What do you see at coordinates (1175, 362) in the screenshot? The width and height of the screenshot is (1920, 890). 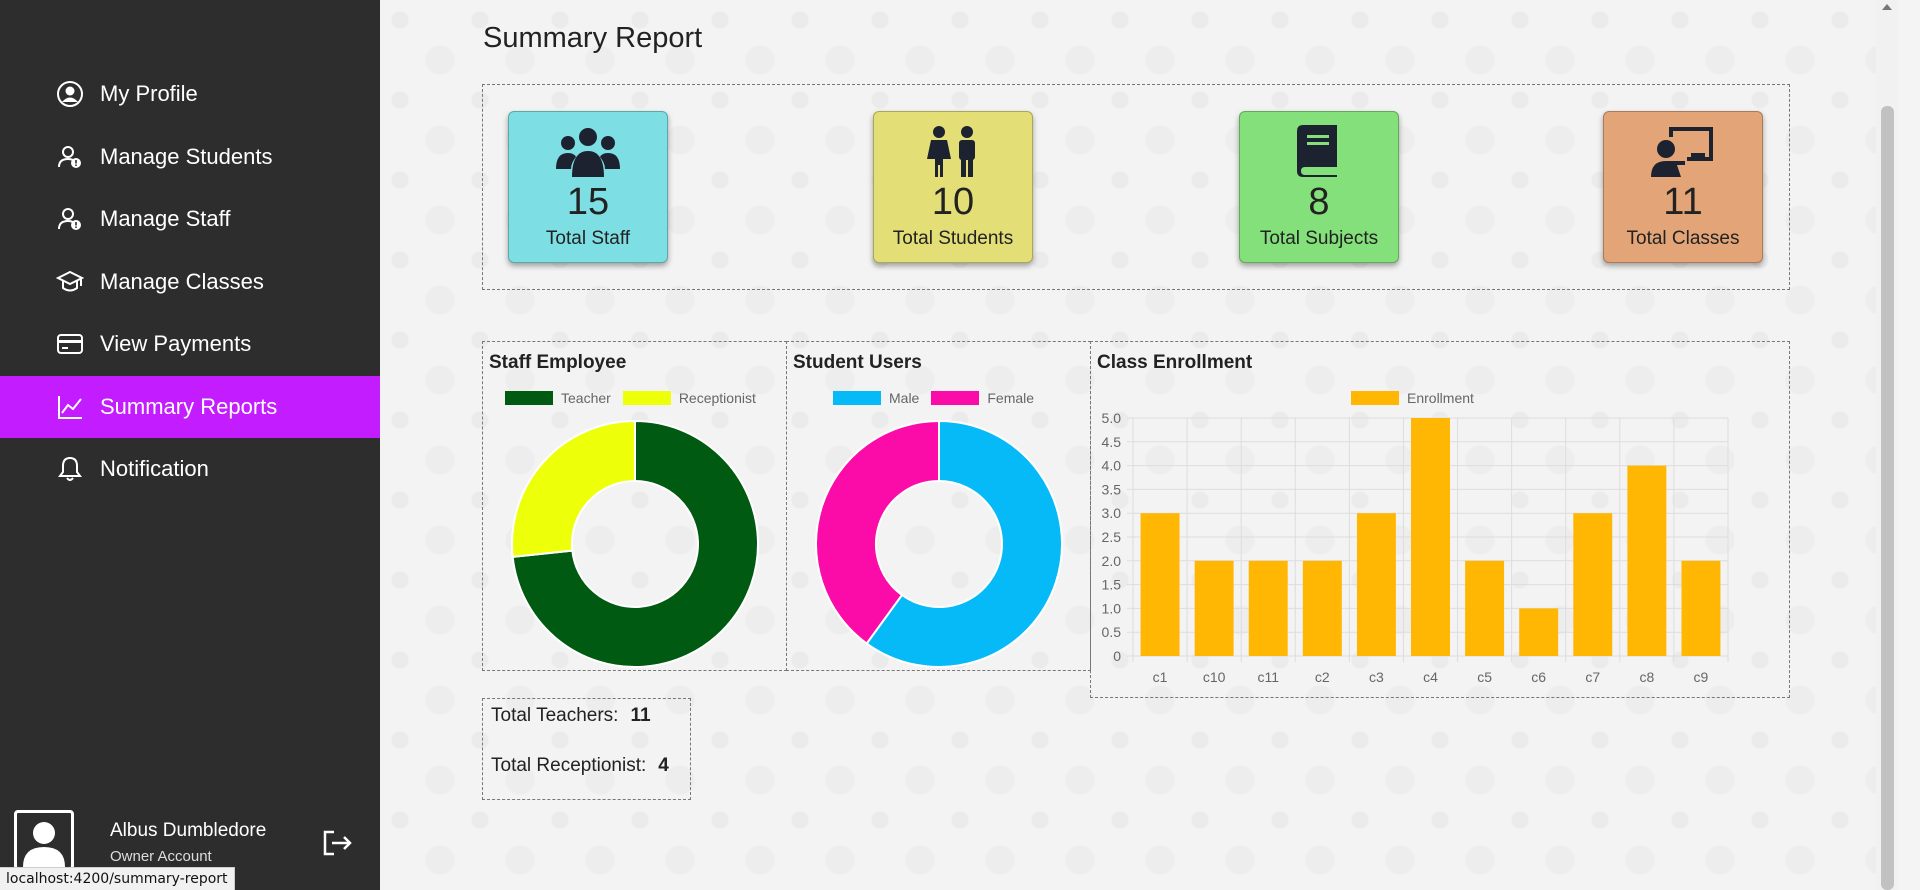 I see `panel-title: Class Enrollment` at bounding box center [1175, 362].